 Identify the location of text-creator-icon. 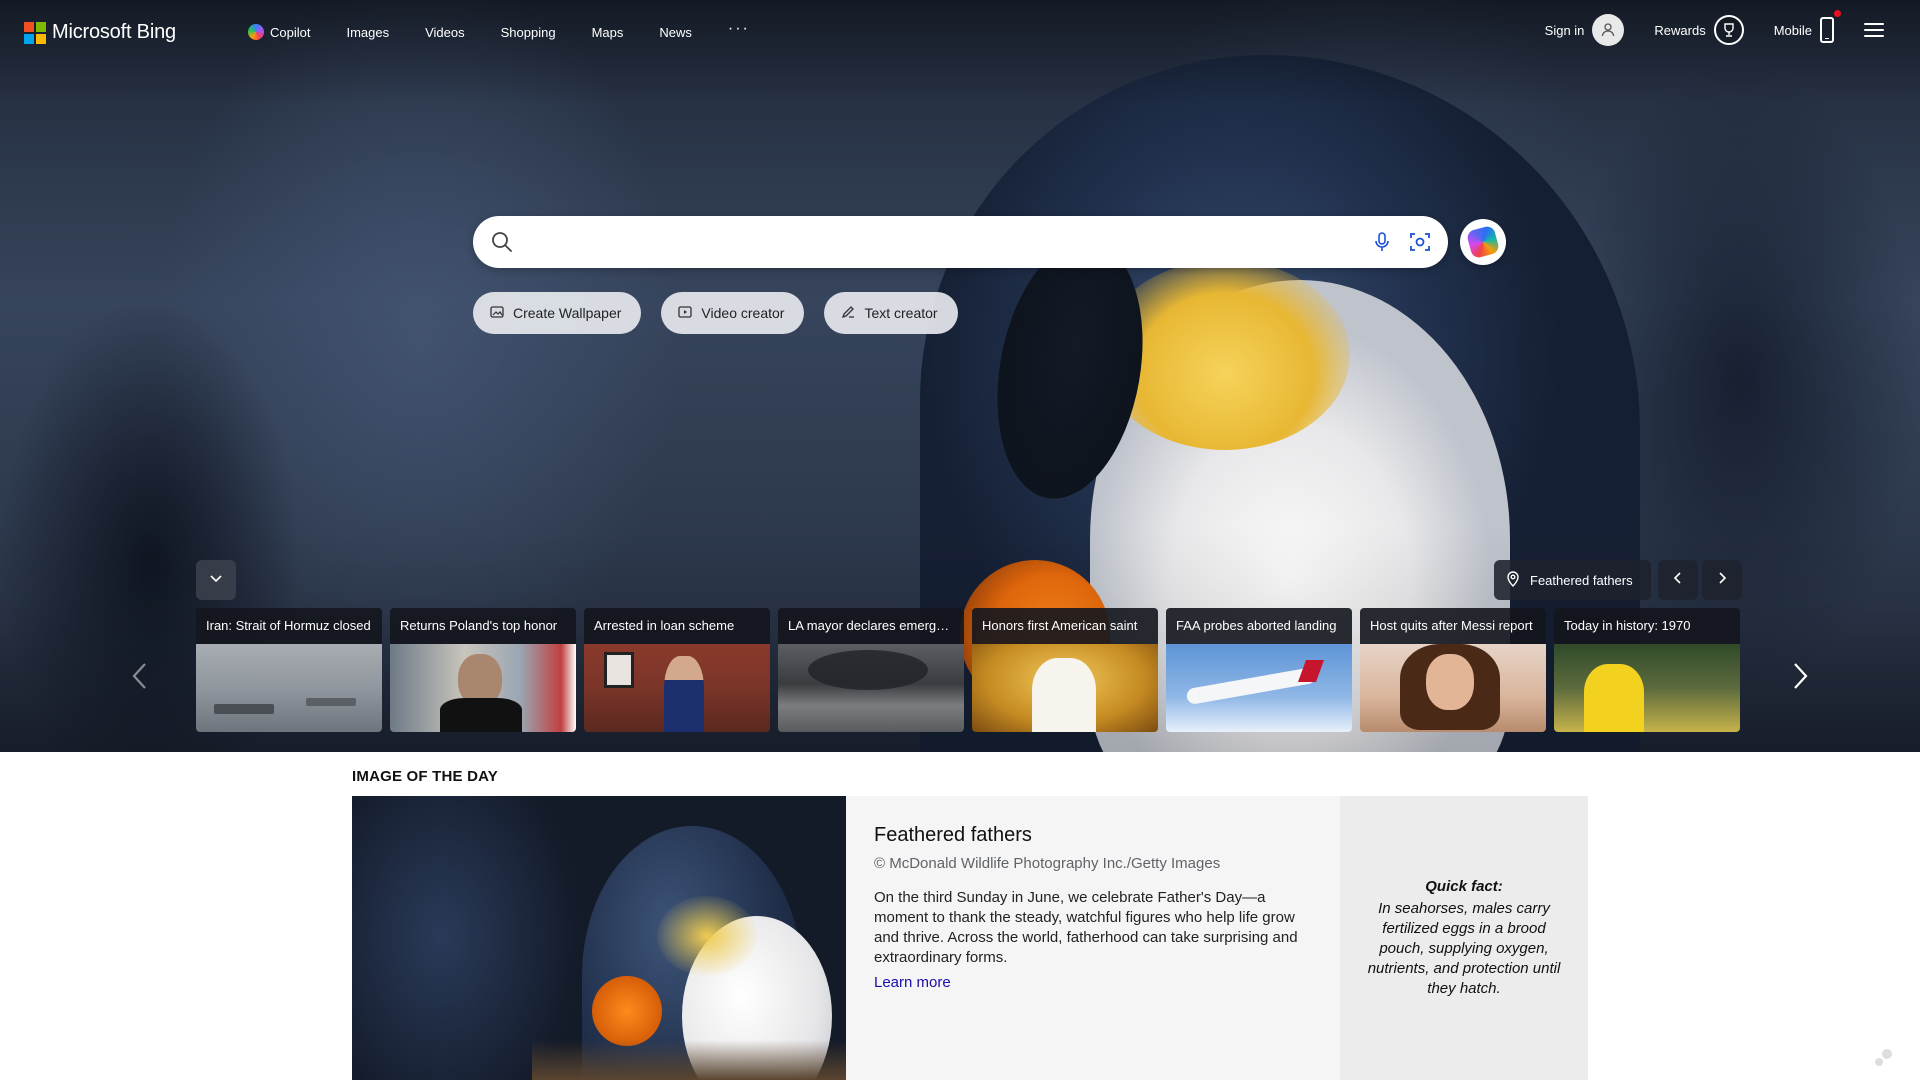
(848, 313).